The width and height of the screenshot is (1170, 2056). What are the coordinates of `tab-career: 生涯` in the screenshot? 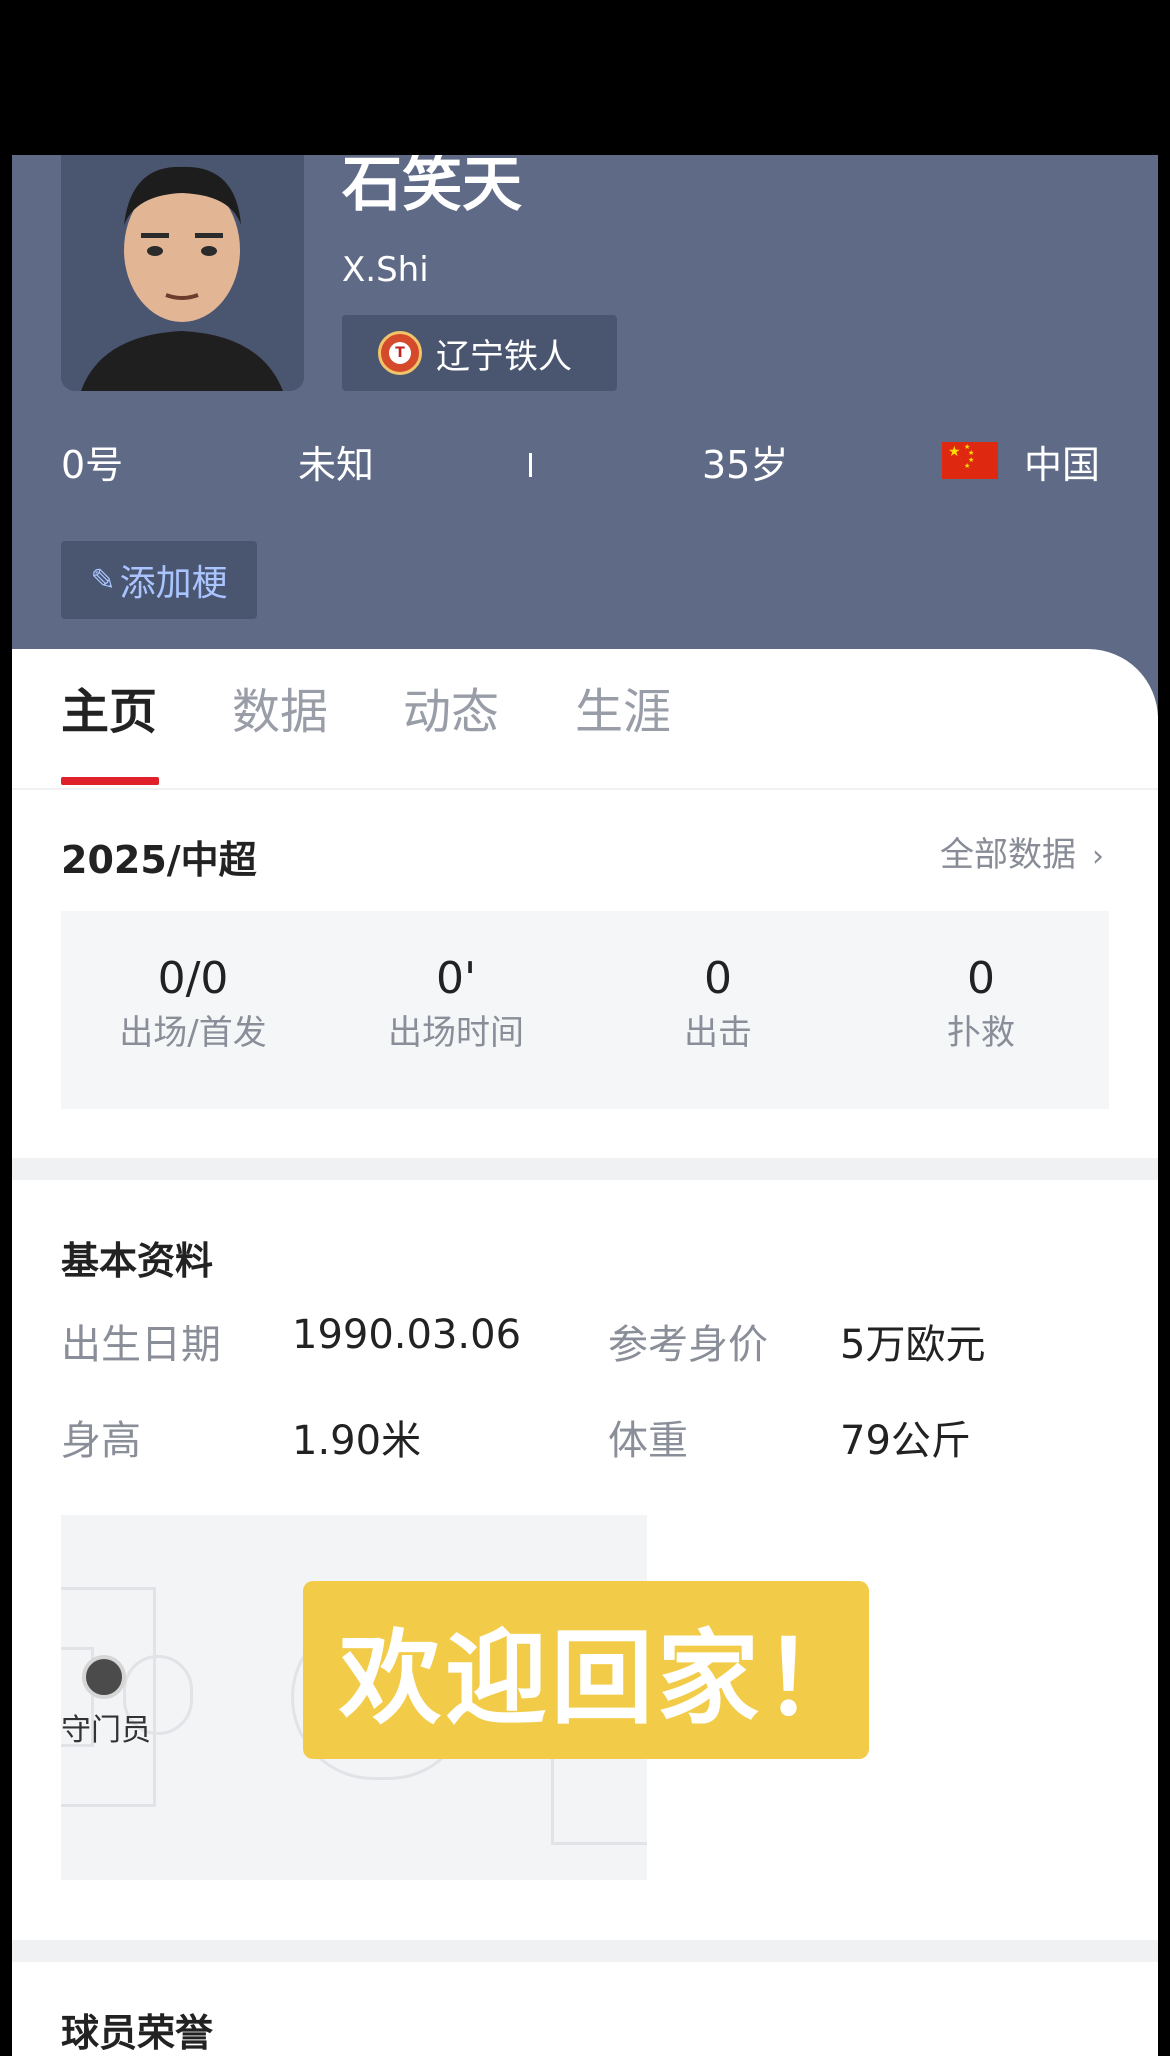 It's located at (623, 712).